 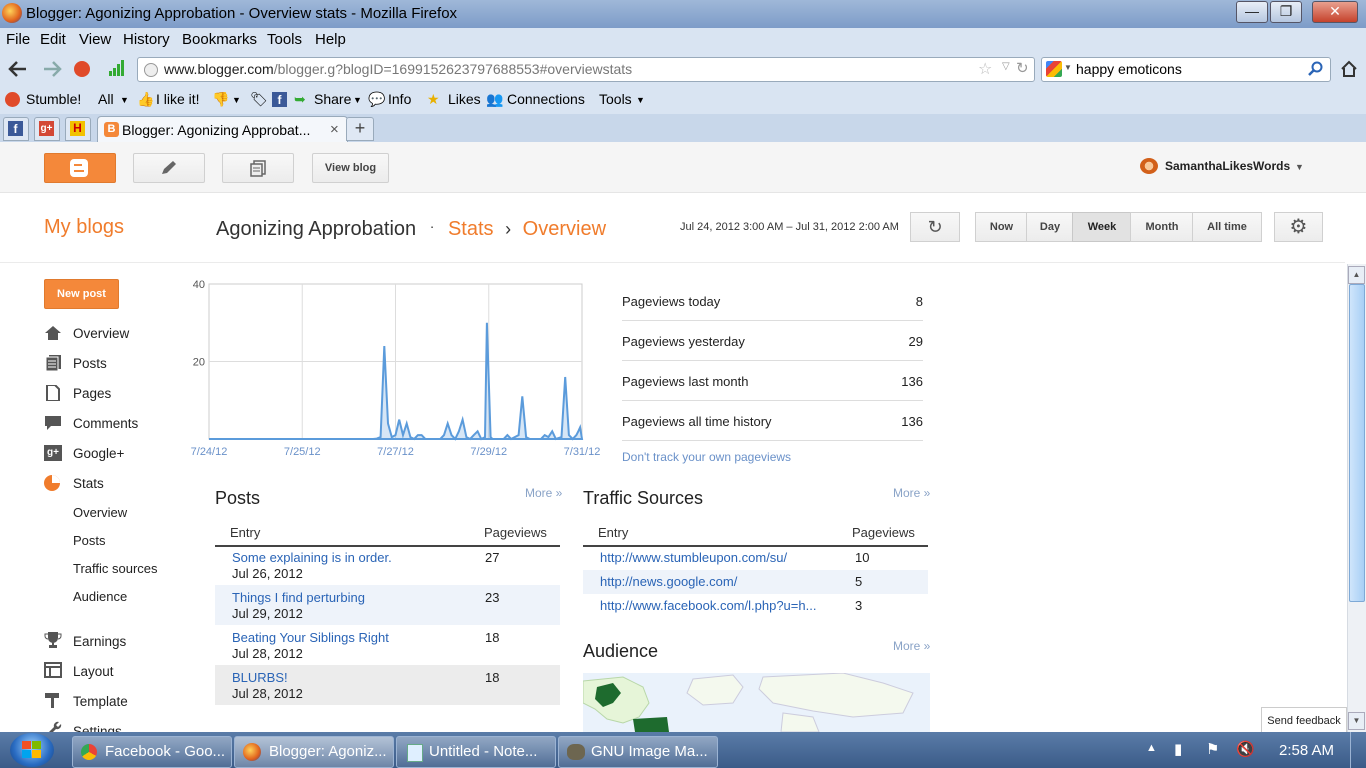 What do you see at coordinates (298, 597) in the screenshot?
I see `post-title-link: Things I find perturbing` at bounding box center [298, 597].